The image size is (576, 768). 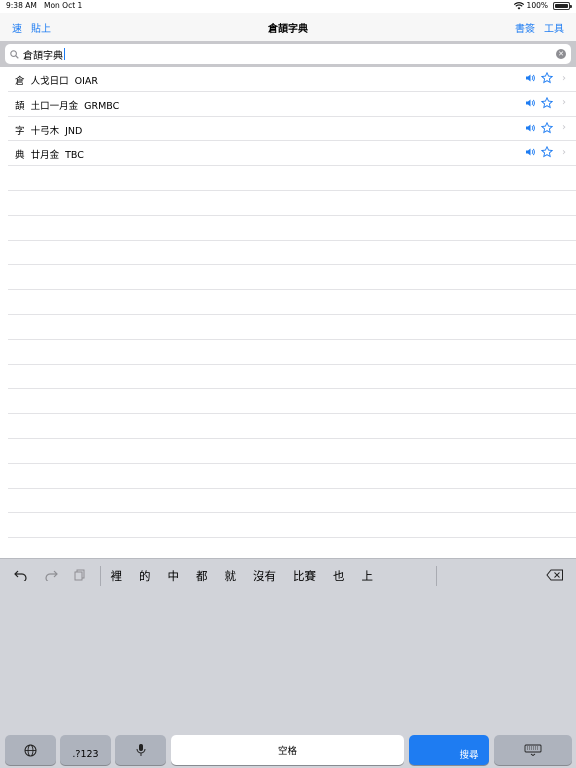 What do you see at coordinates (79, 575) in the screenshot?
I see `paste-icon` at bounding box center [79, 575].